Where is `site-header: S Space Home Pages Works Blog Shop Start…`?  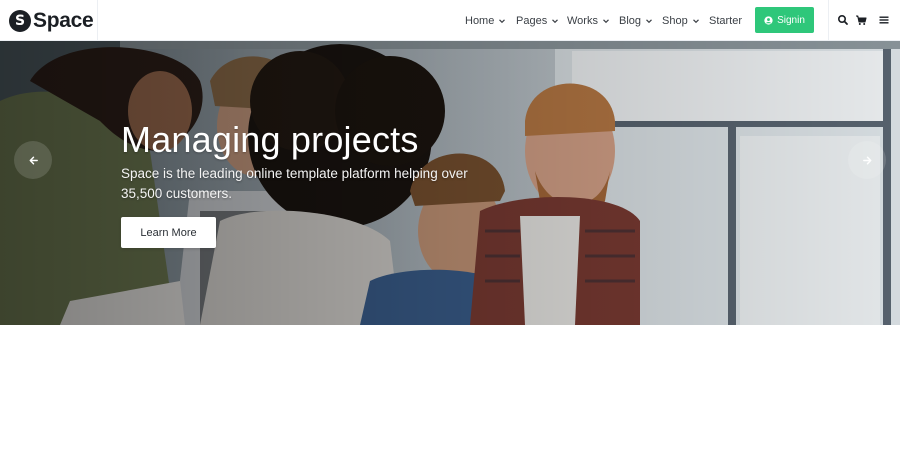
site-header: S Space Home Pages Works Blog Shop Start… is located at coordinates (450, 20).